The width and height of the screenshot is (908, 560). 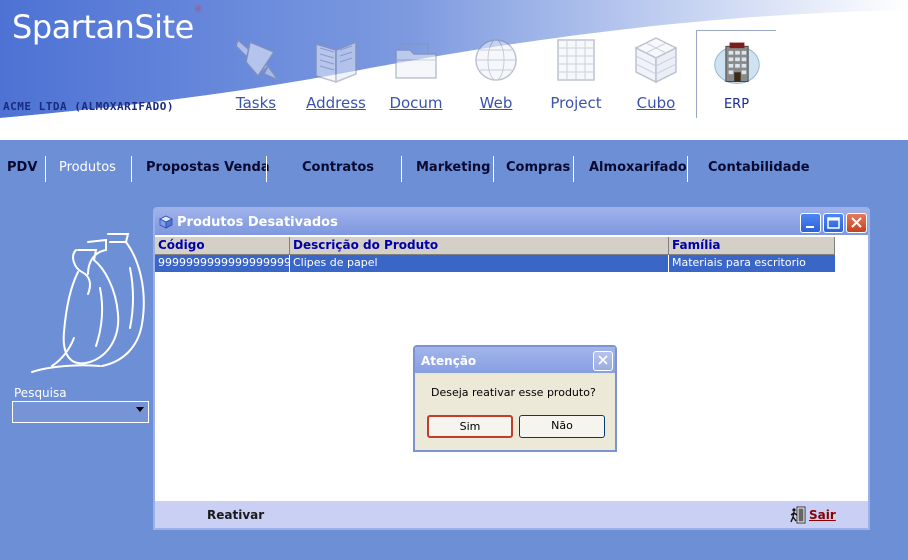 I want to click on maximize-icon, so click(x=833, y=223).